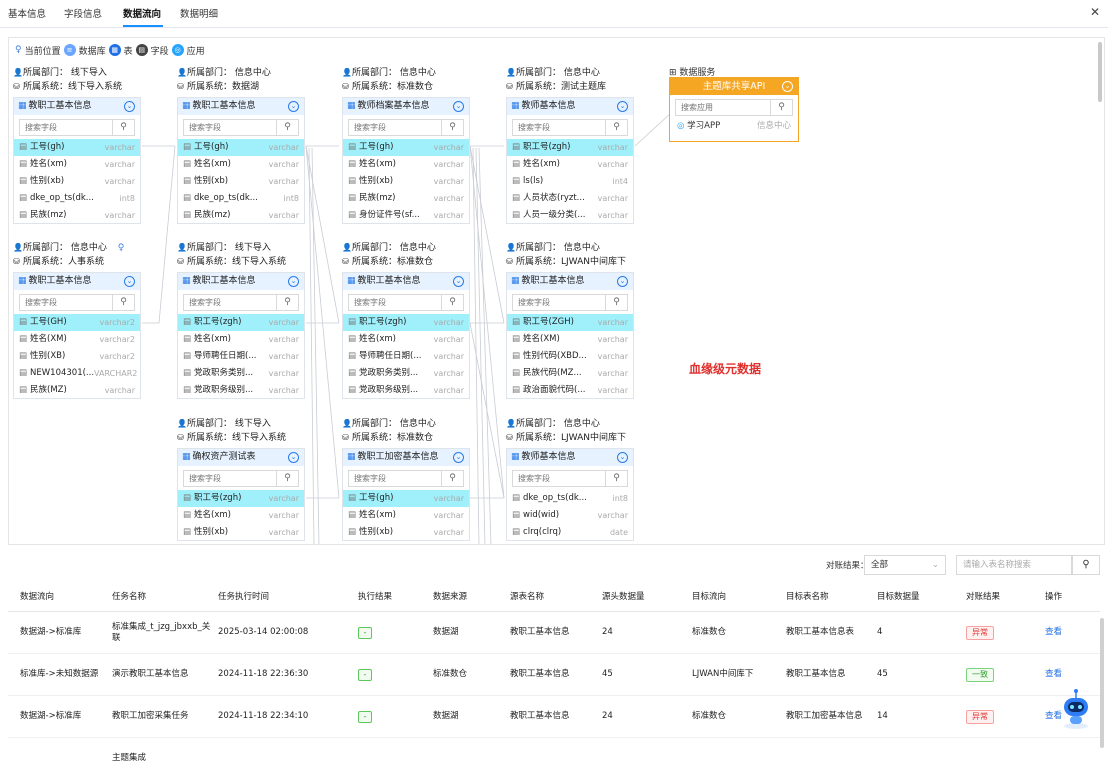 The image size is (1108, 768). Describe the element at coordinates (1086, 565) in the screenshot. I see `search-button: ⚲` at that location.